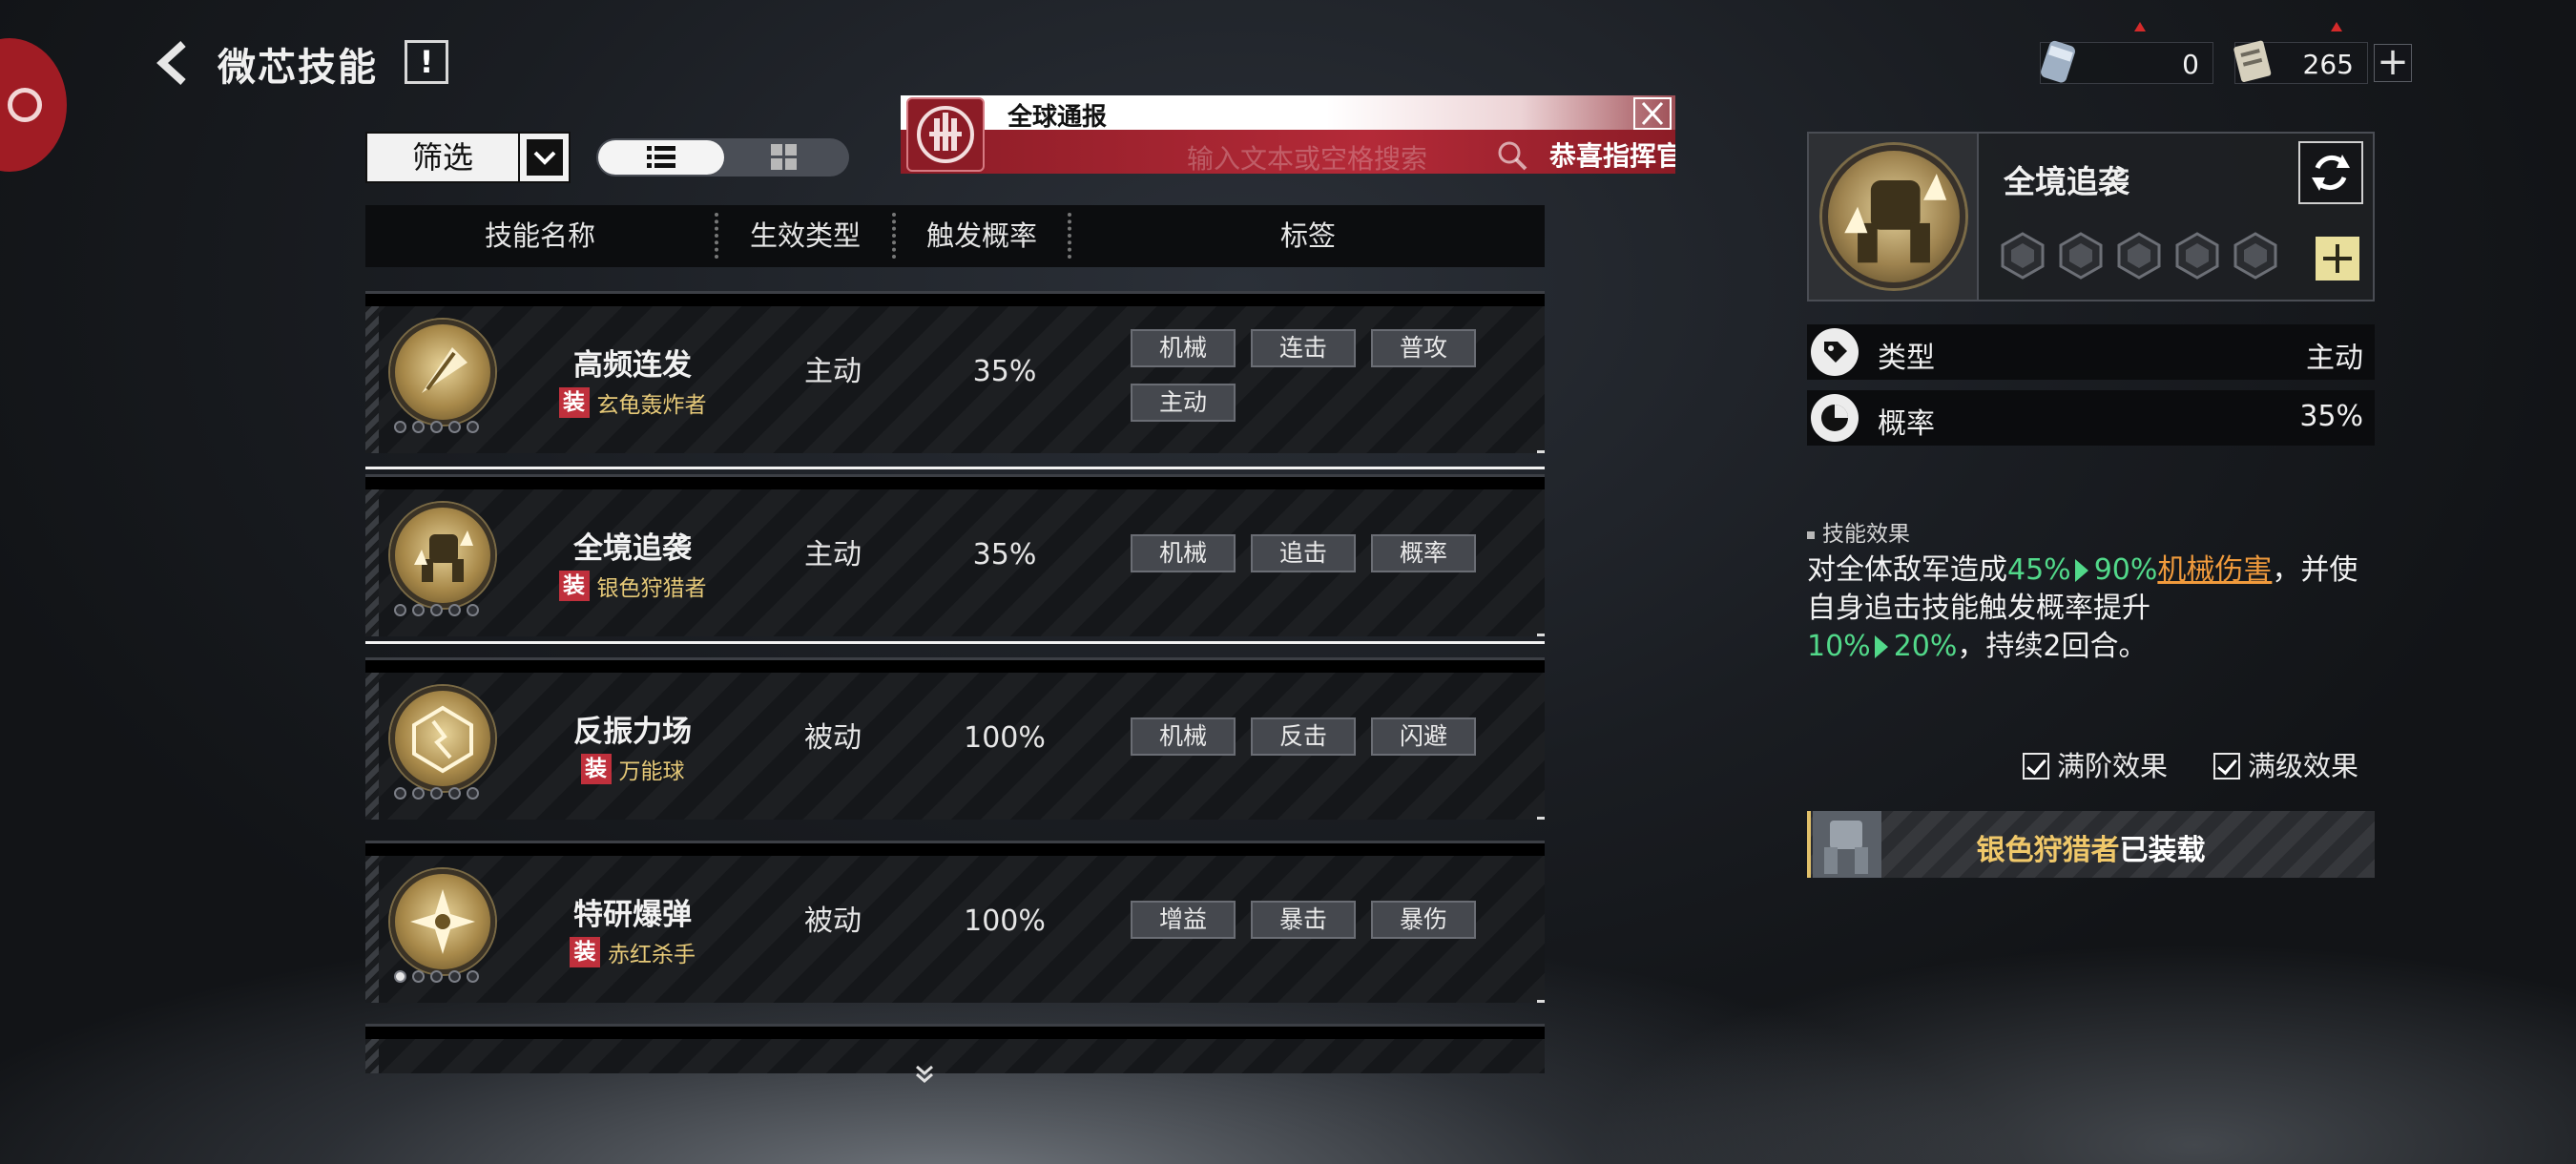 This screenshot has width=2576, height=1164. What do you see at coordinates (1183, 920) in the screenshot?
I see `skill-tag: 增益` at bounding box center [1183, 920].